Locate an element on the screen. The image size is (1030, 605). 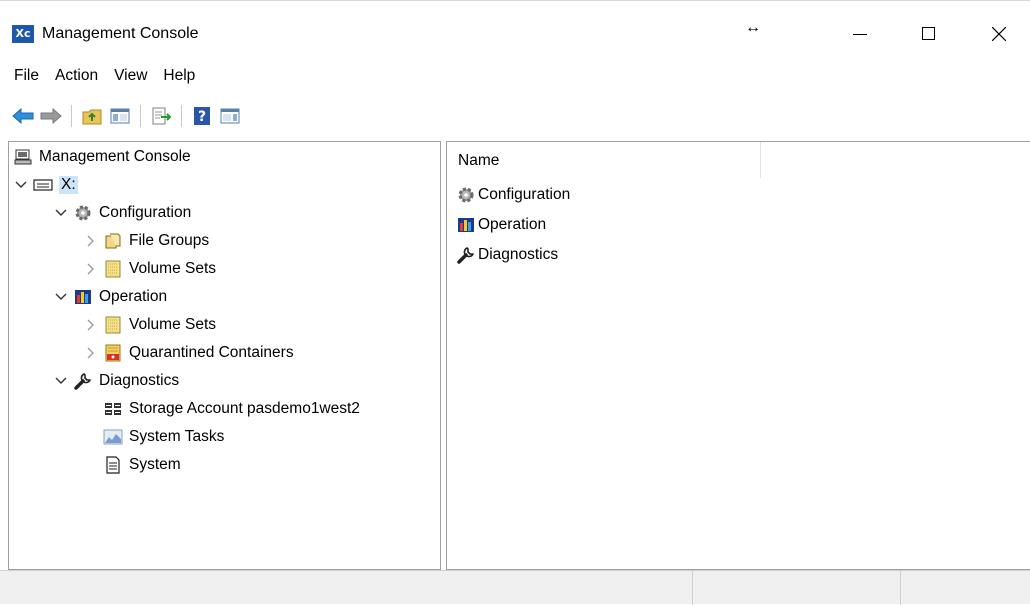
list-item-diagnostics: Diagnostics is located at coordinates (507, 255).